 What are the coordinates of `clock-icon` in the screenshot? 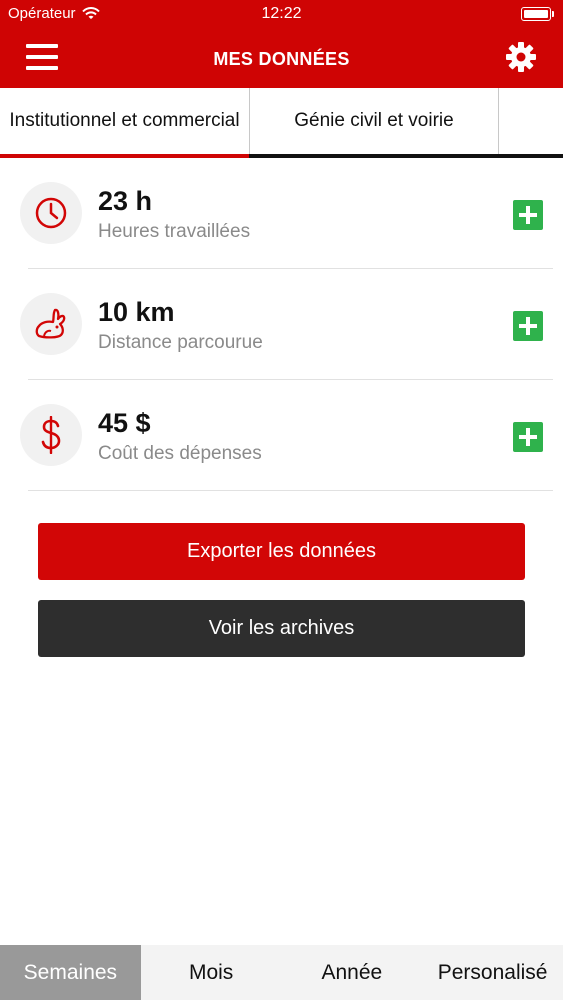 It's located at (51, 213).